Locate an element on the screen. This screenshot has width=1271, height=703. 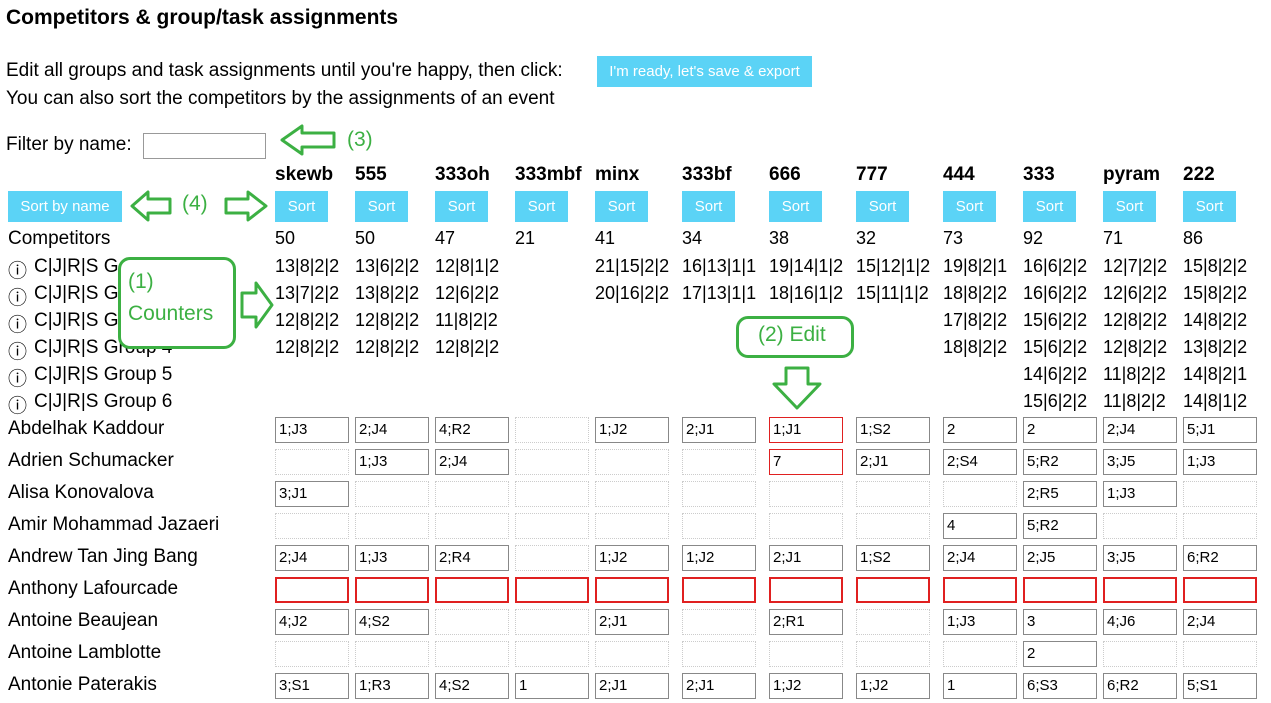
assignment-cell: 2;R1 is located at coordinates (806, 622).